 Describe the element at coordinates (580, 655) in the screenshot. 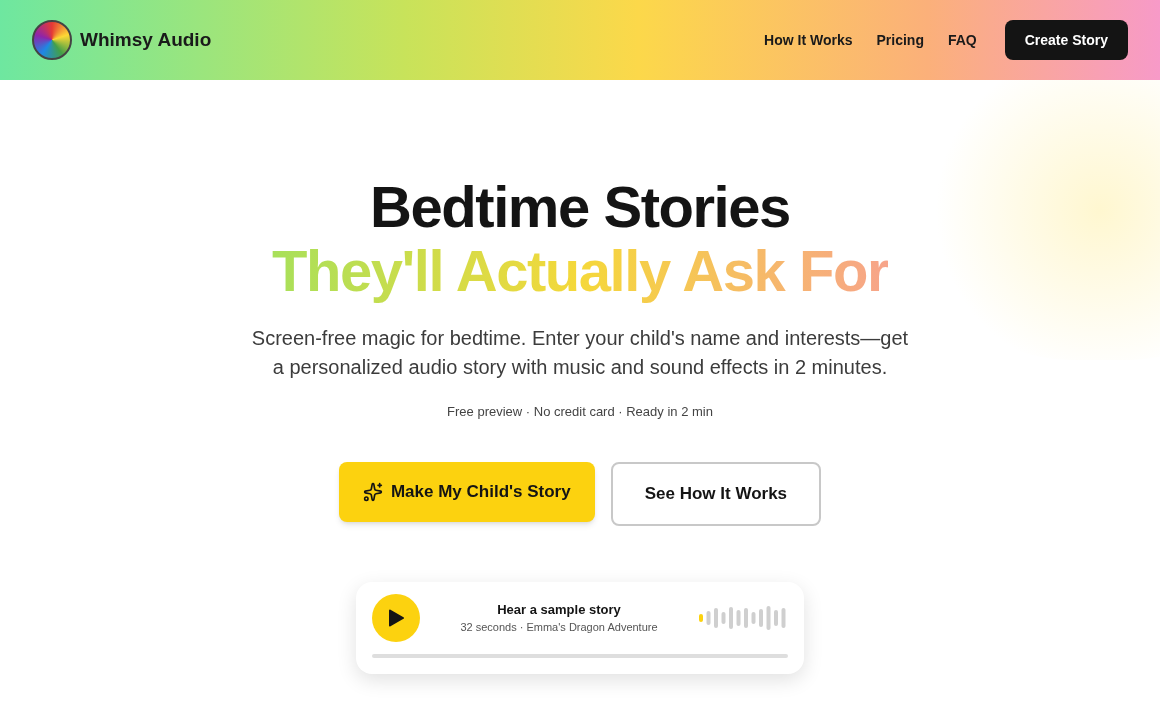

I see `progress-track` at that location.